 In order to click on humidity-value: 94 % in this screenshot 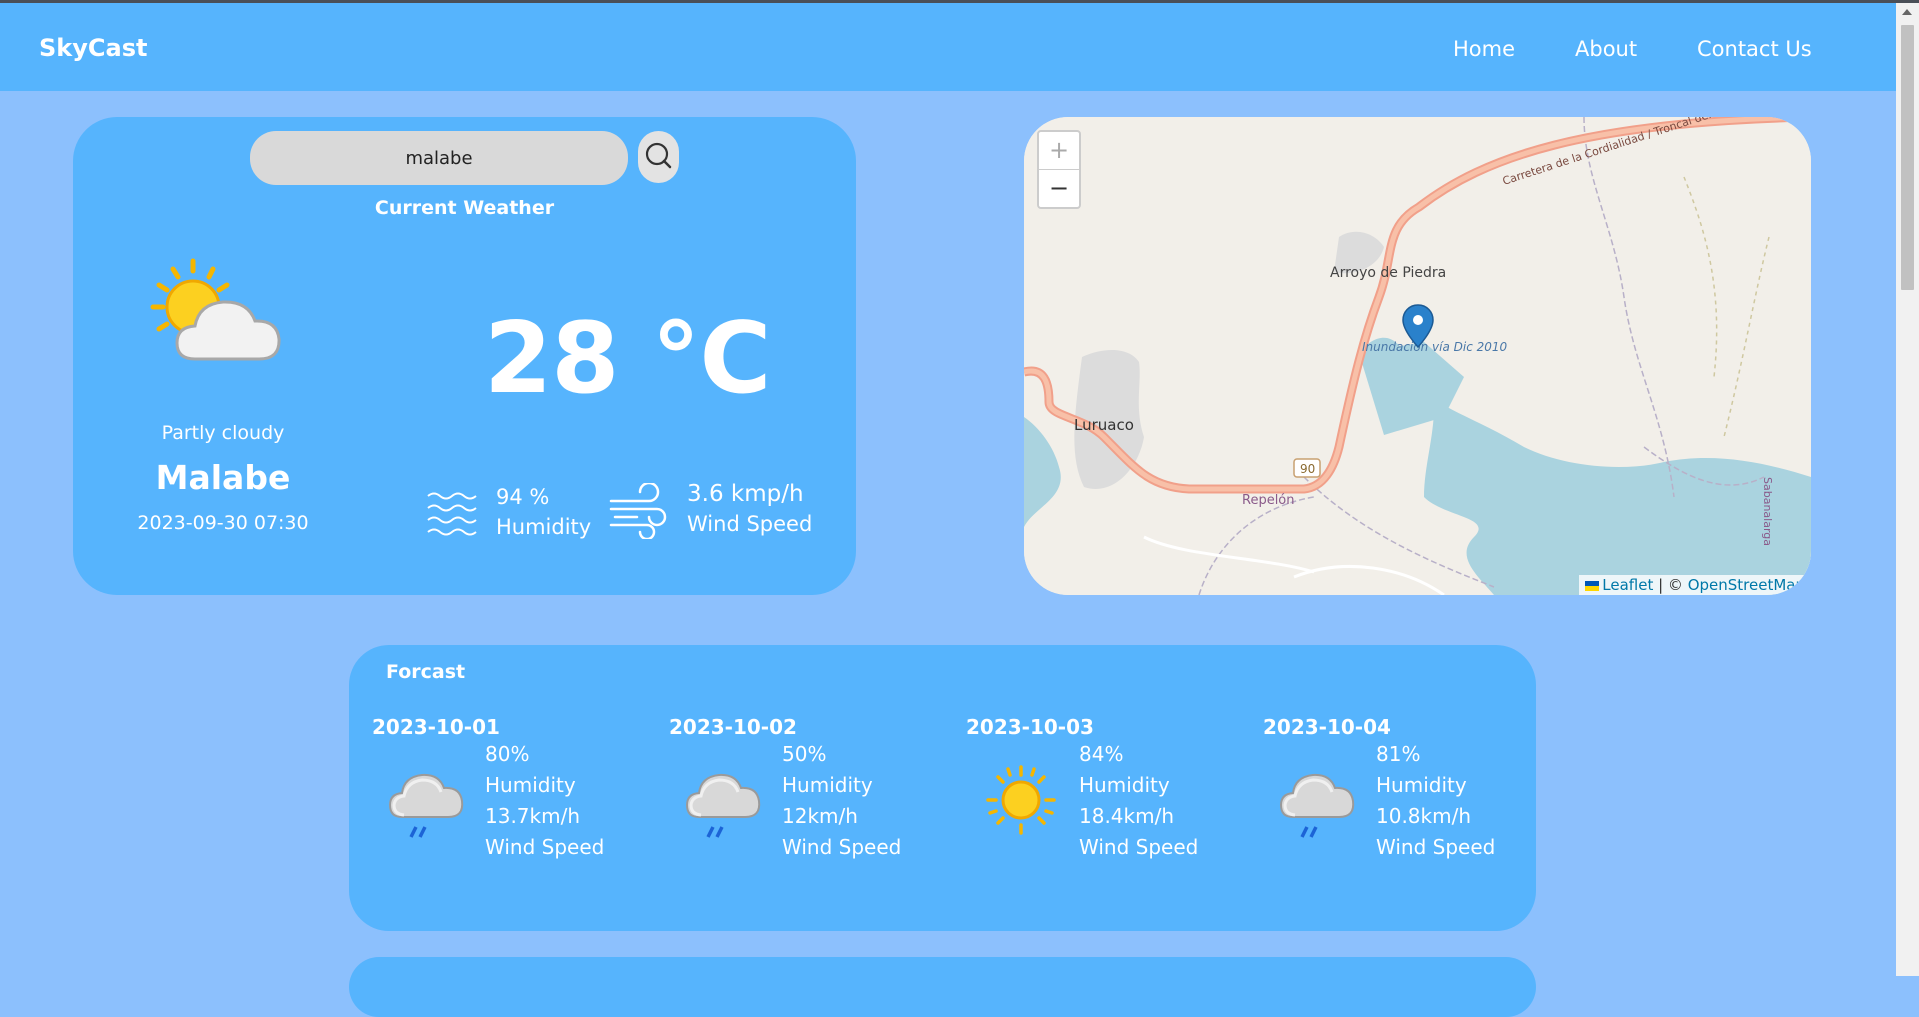, I will do `click(523, 497)`.